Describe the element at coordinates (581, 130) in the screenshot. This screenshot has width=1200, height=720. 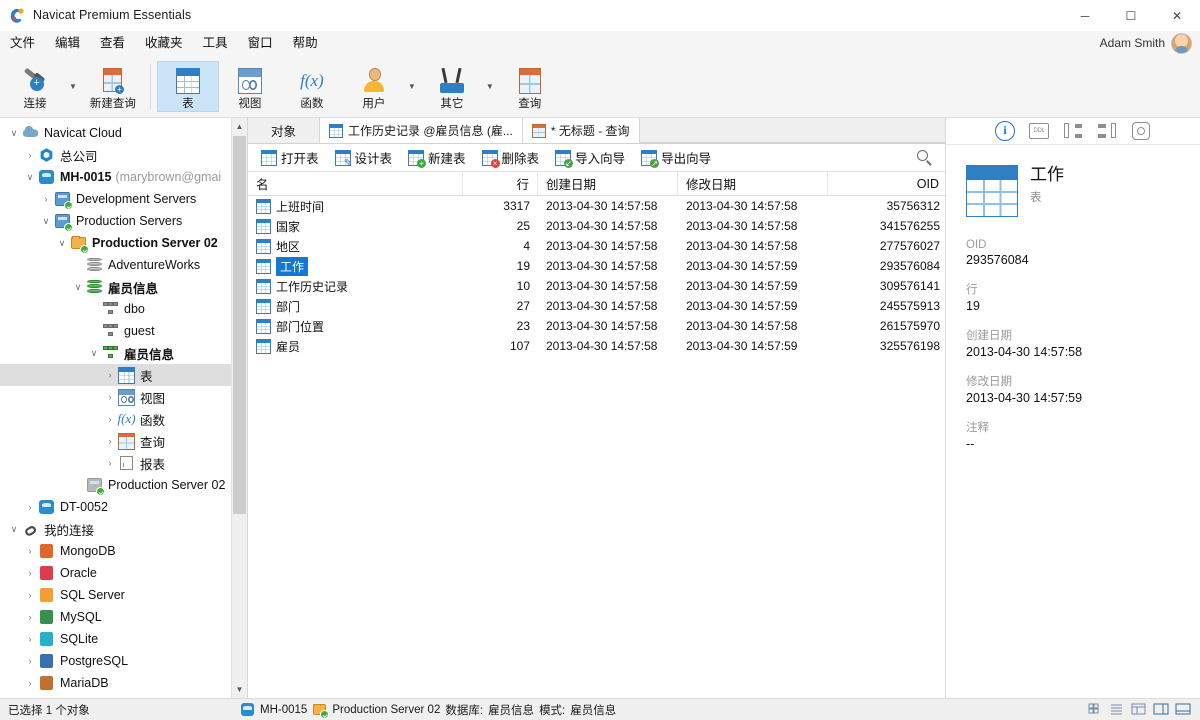
I see `tab-untitled-query: * 无标题 - 查询` at that location.